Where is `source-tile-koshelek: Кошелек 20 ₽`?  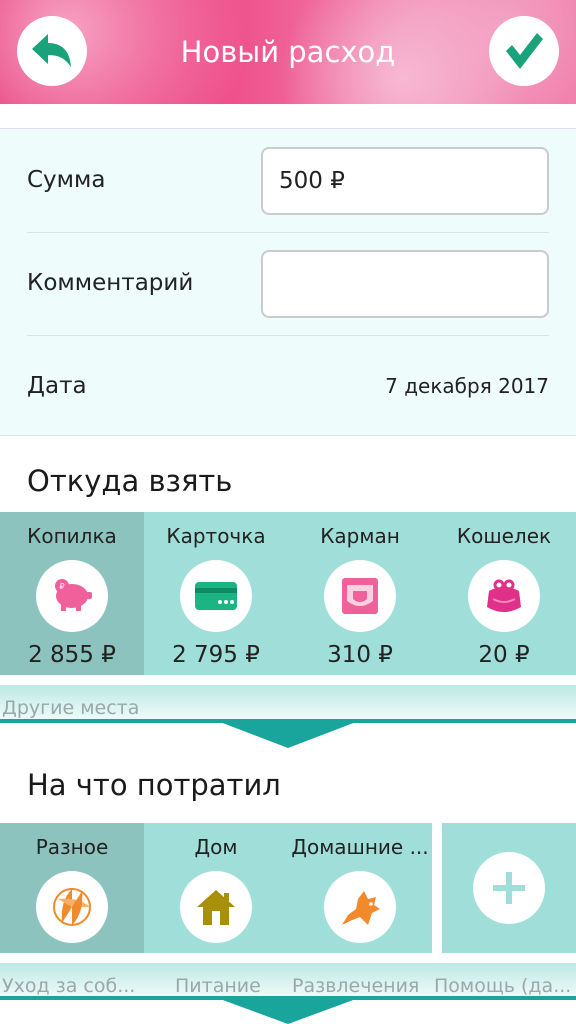
source-tile-koshelek: Кошелек 20 ₽ is located at coordinates (504, 593).